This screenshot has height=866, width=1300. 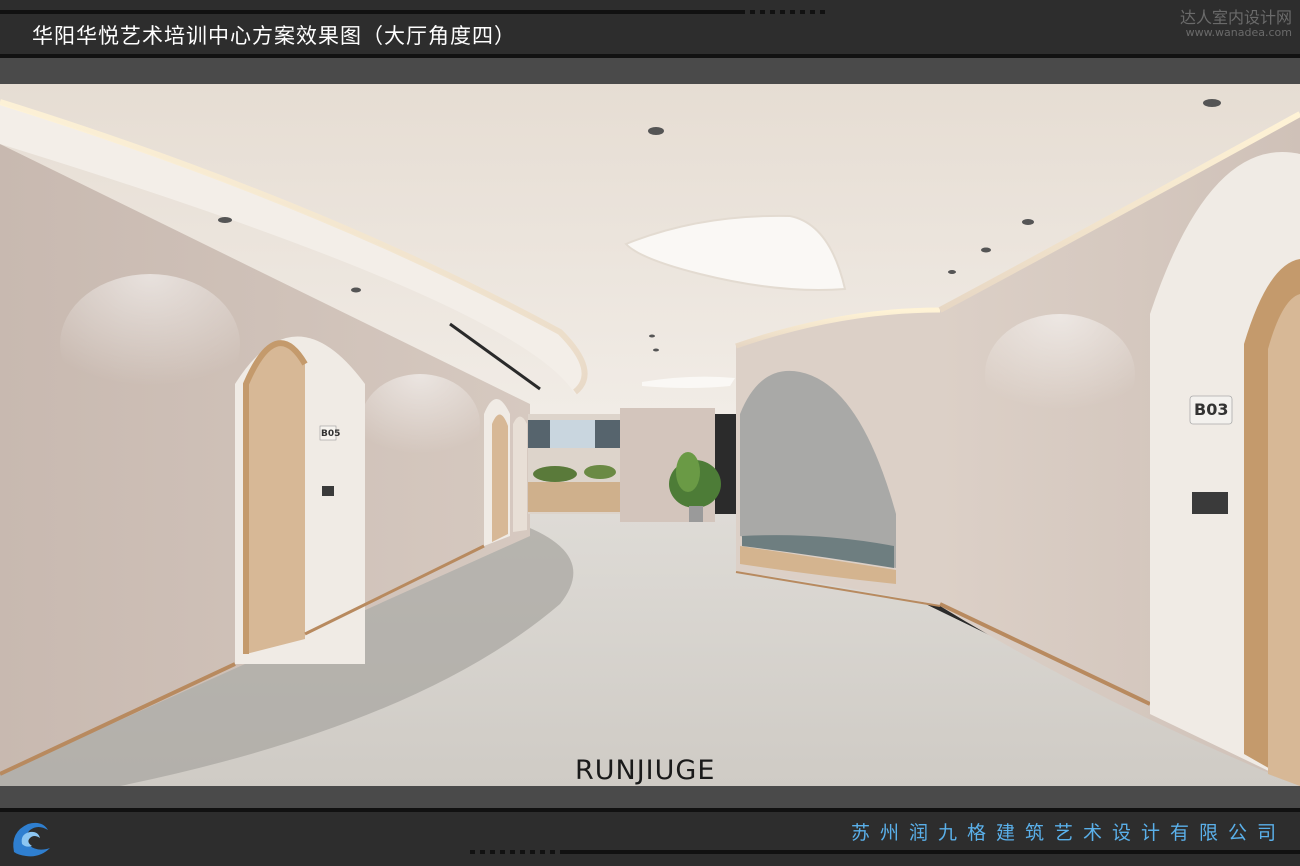 What do you see at coordinates (370, 12) in the screenshot?
I see `header-rule` at bounding box center [370, 12].